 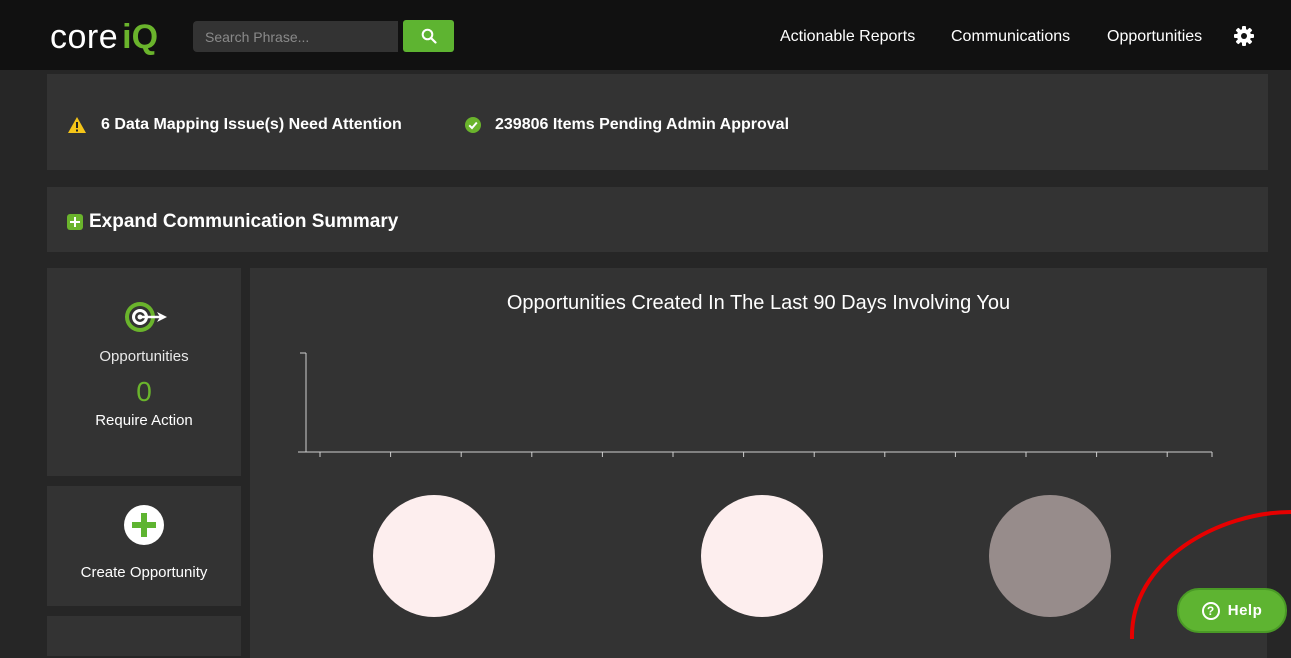 I want to click on pending-approval-alert: 239806 Items Pending Admin Approval, so click(x=627, y=125).